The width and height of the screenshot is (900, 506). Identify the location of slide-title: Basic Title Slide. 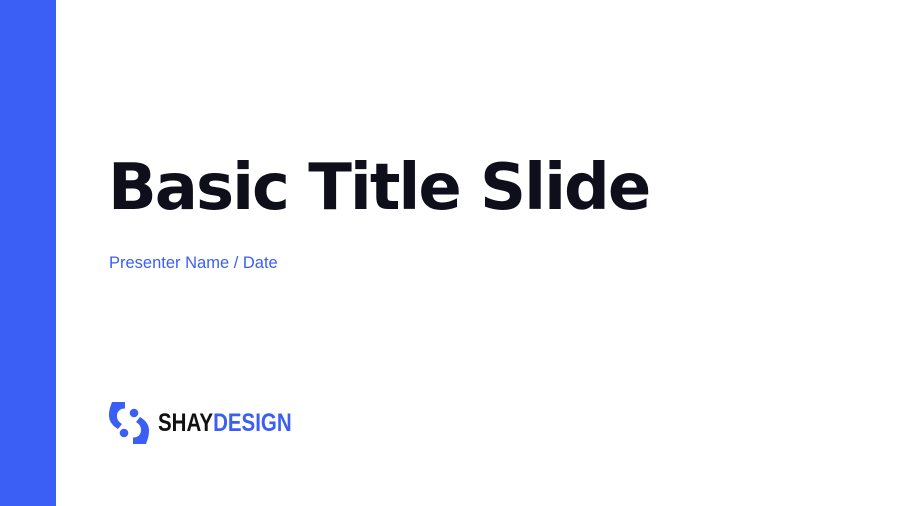
(379, 188).